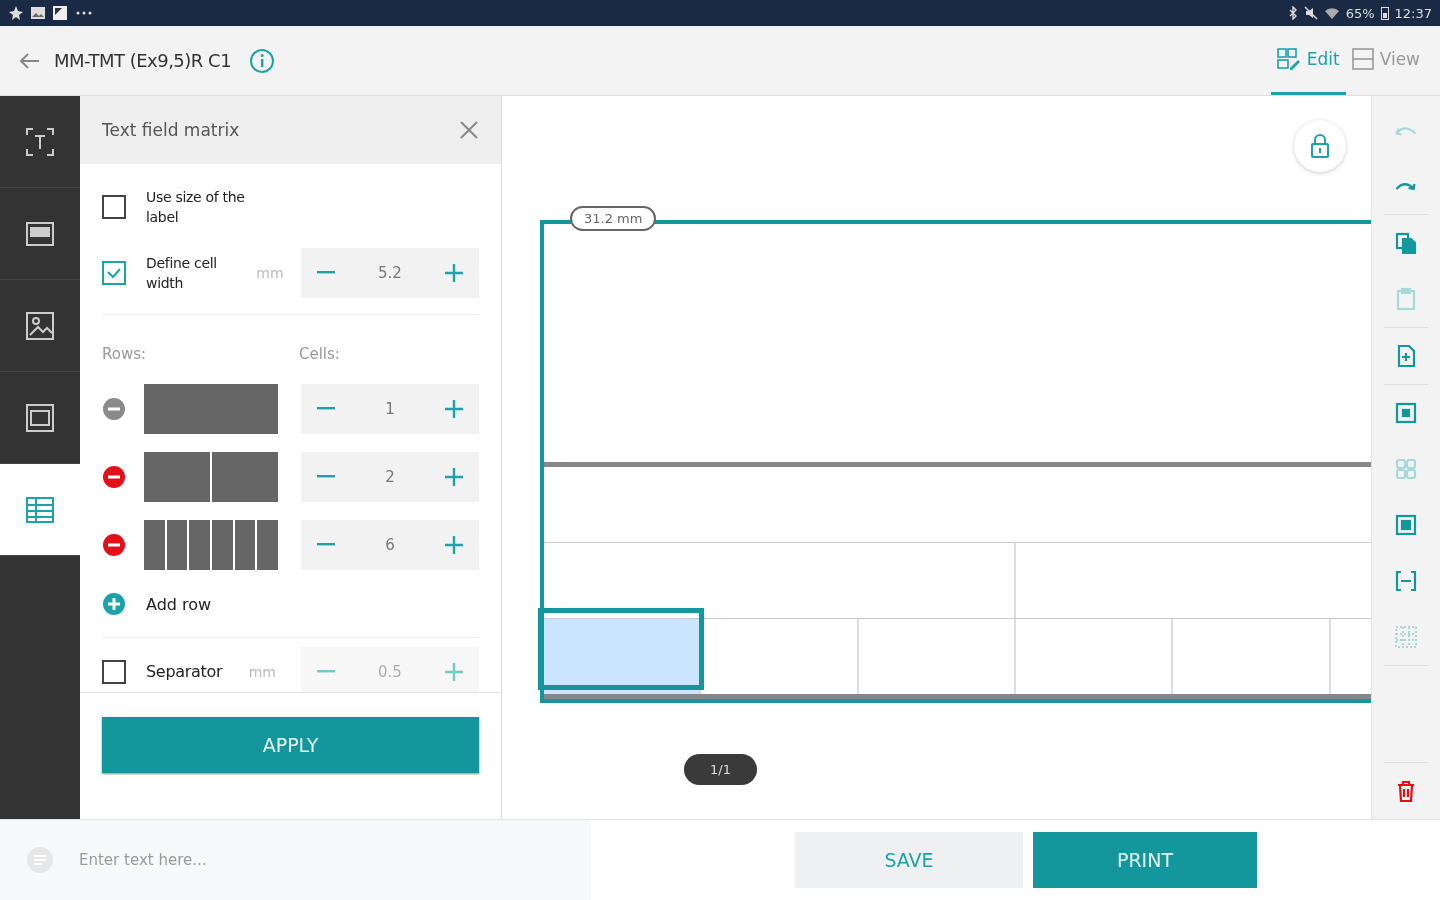 This screenshot has width=1440, height=900. I want to click on mute-icon, so click(1310, 13).